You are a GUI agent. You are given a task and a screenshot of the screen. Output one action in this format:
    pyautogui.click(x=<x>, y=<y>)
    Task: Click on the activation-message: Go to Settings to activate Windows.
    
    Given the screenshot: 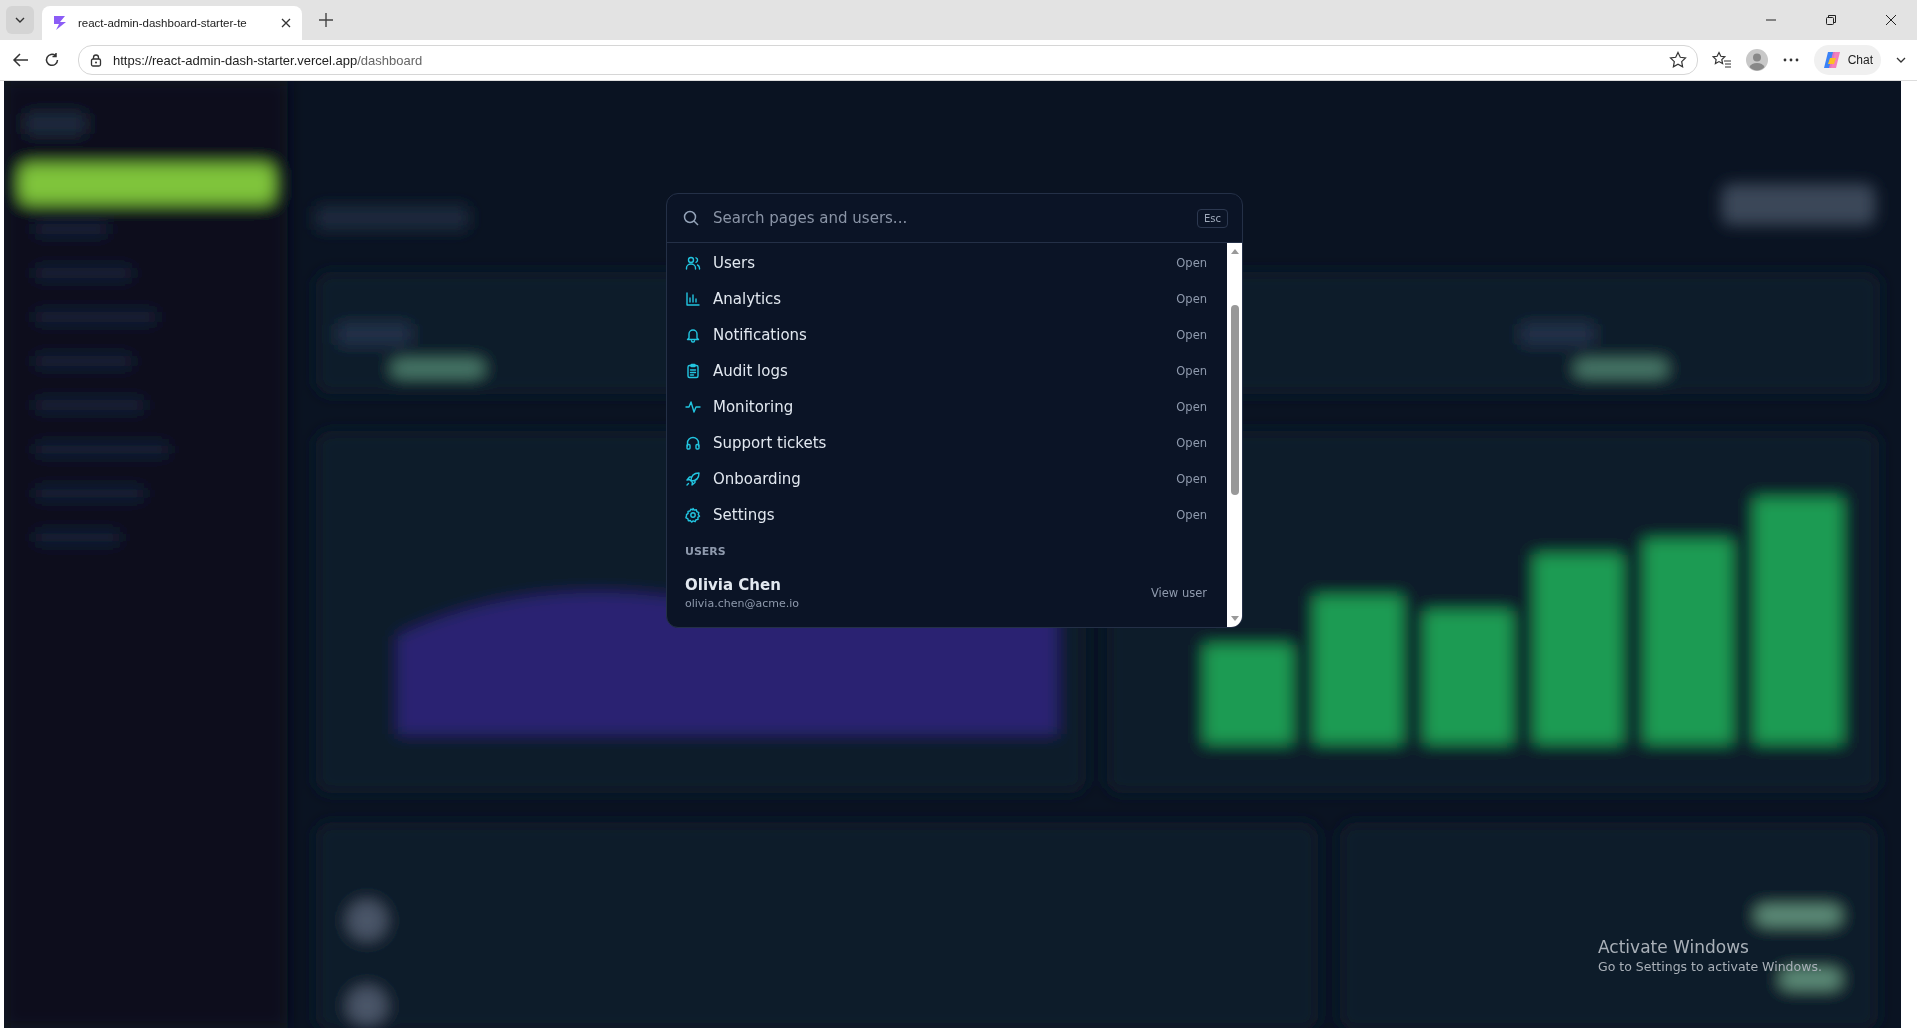 What is the action you would take?
    pyautogui.click(x=1710, y=966)
    